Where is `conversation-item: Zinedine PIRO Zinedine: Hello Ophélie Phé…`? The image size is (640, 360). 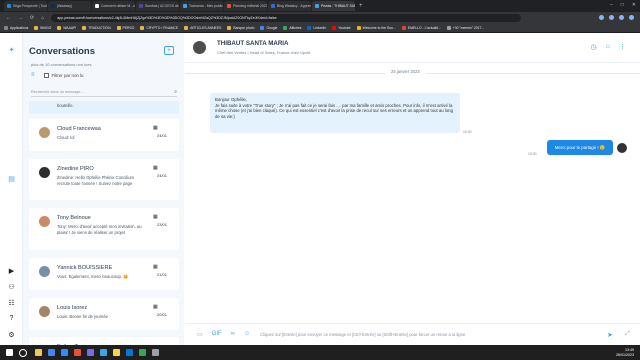 conversation-item: Zinedine PIRO Zinedine: Hello Ophélie Phé… is located at coordinates (104, 179).